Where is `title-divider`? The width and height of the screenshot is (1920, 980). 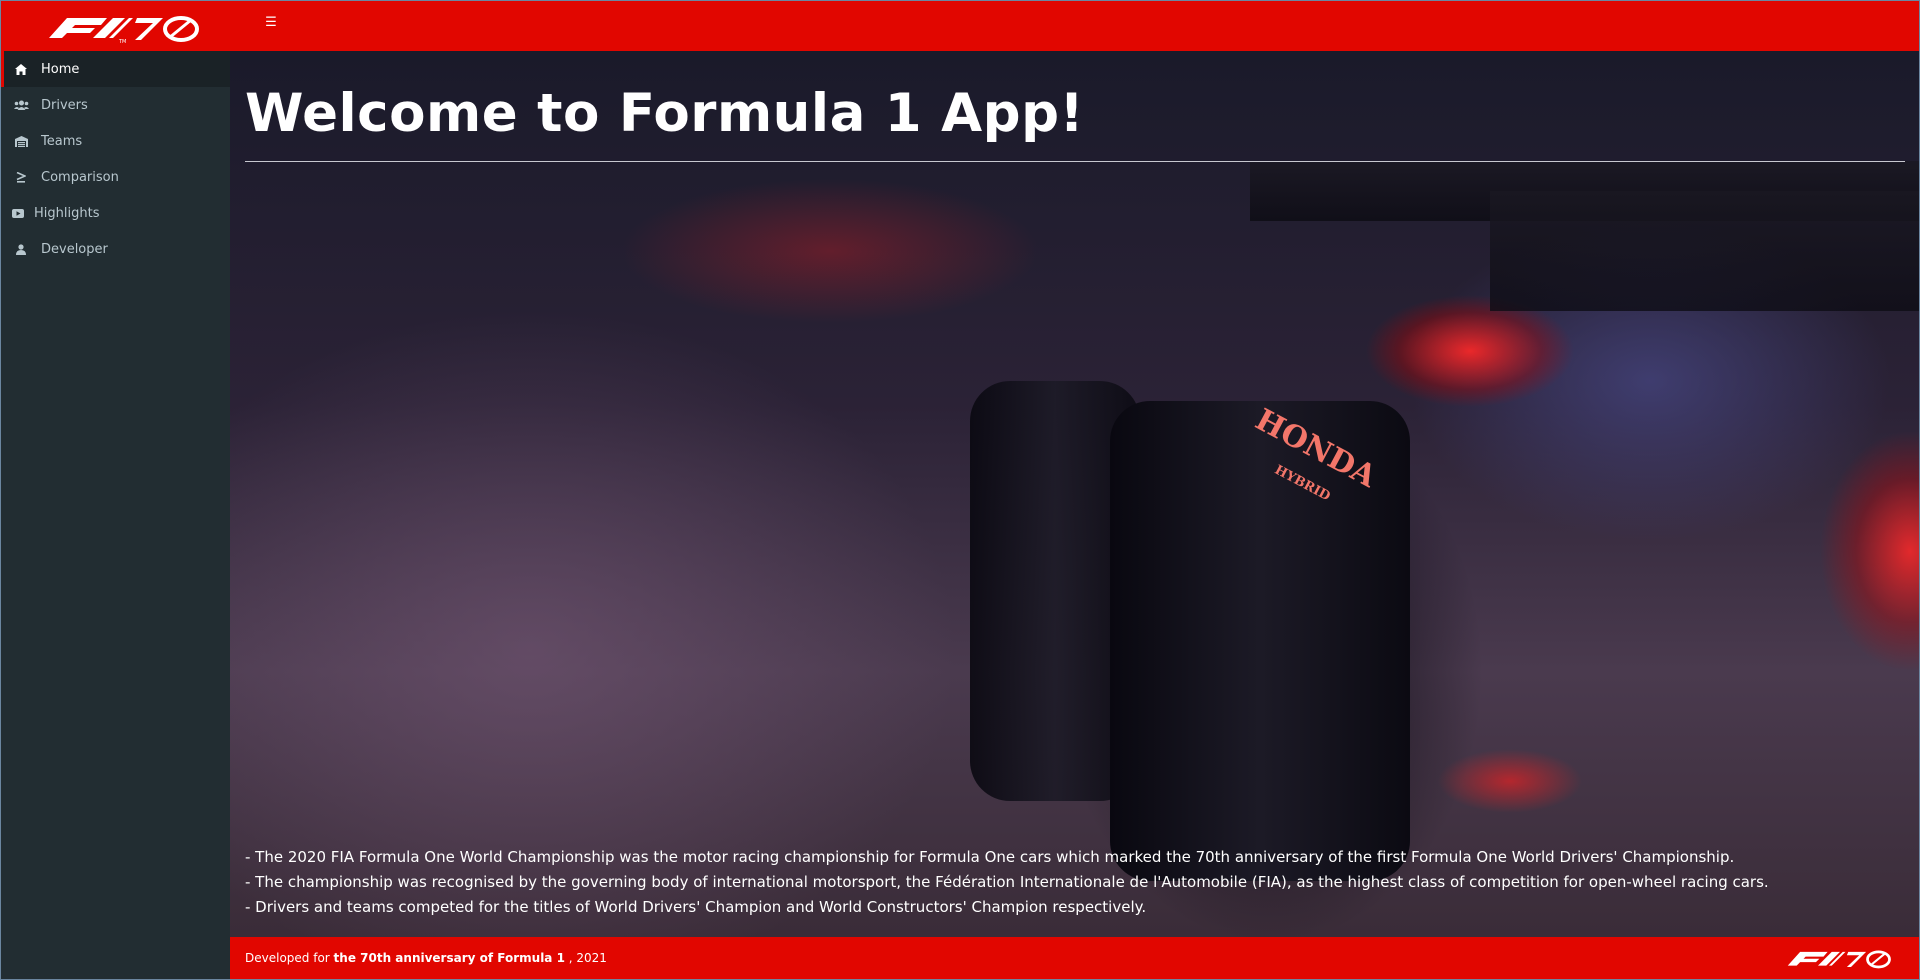
title-divider is located at coordinates (1075, 161).